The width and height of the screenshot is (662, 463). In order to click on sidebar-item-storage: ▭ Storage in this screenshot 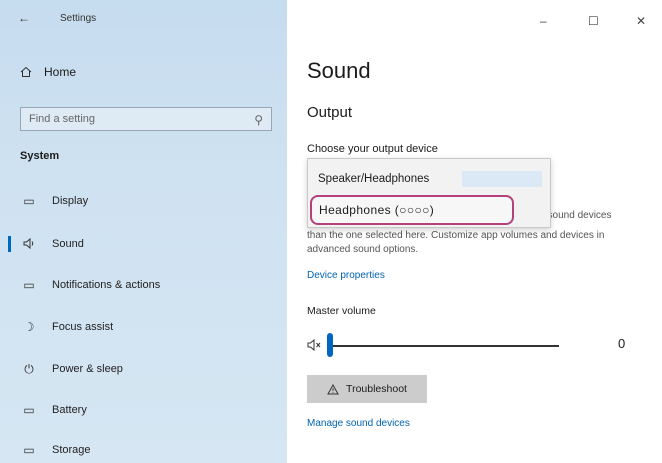, I will do `click(143, 447)`.